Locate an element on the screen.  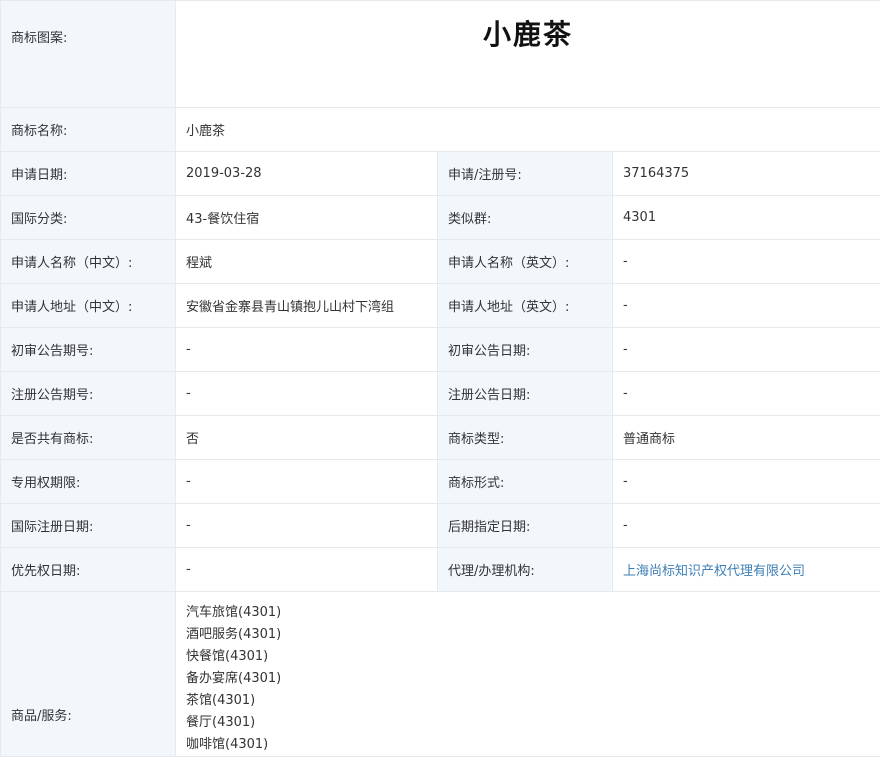
name-value: 小鹿茶 is located at coordinates (528, 130).